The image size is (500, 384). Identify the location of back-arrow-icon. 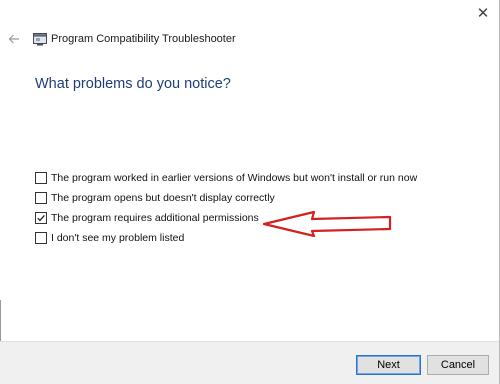
(13, 39).